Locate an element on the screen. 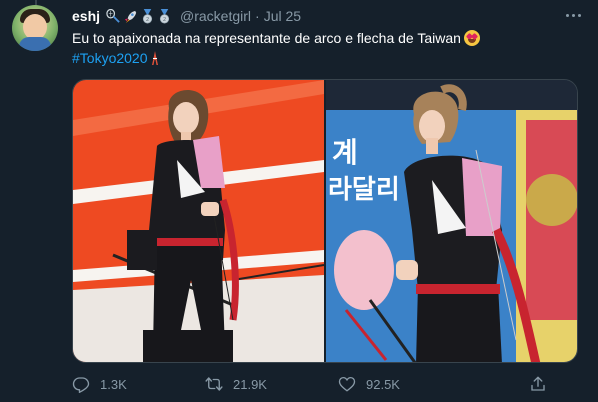  reply-icon is located at coordinates (81, 385).